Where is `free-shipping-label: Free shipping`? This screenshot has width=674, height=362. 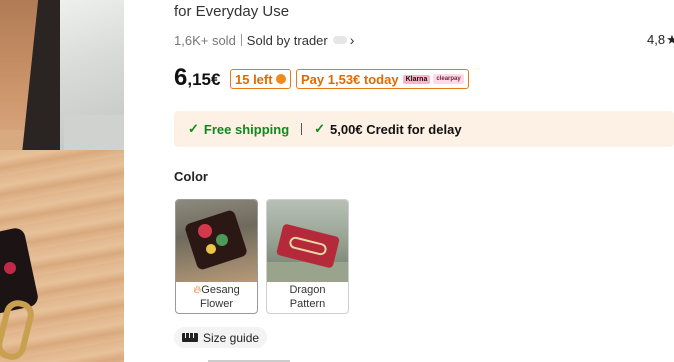 free-shipping-label: Free shipping is located at coordinates (246, 129).